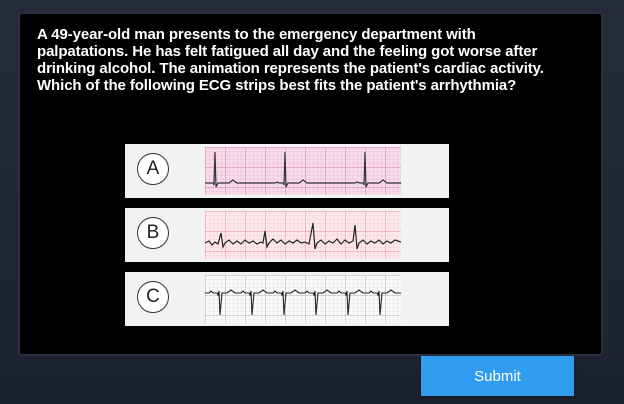 The height and width of the screenshot is (404, 624). Describe the element at coordinates (303, 171) in the screenshot. I see `ecg-strip-a` at that location.